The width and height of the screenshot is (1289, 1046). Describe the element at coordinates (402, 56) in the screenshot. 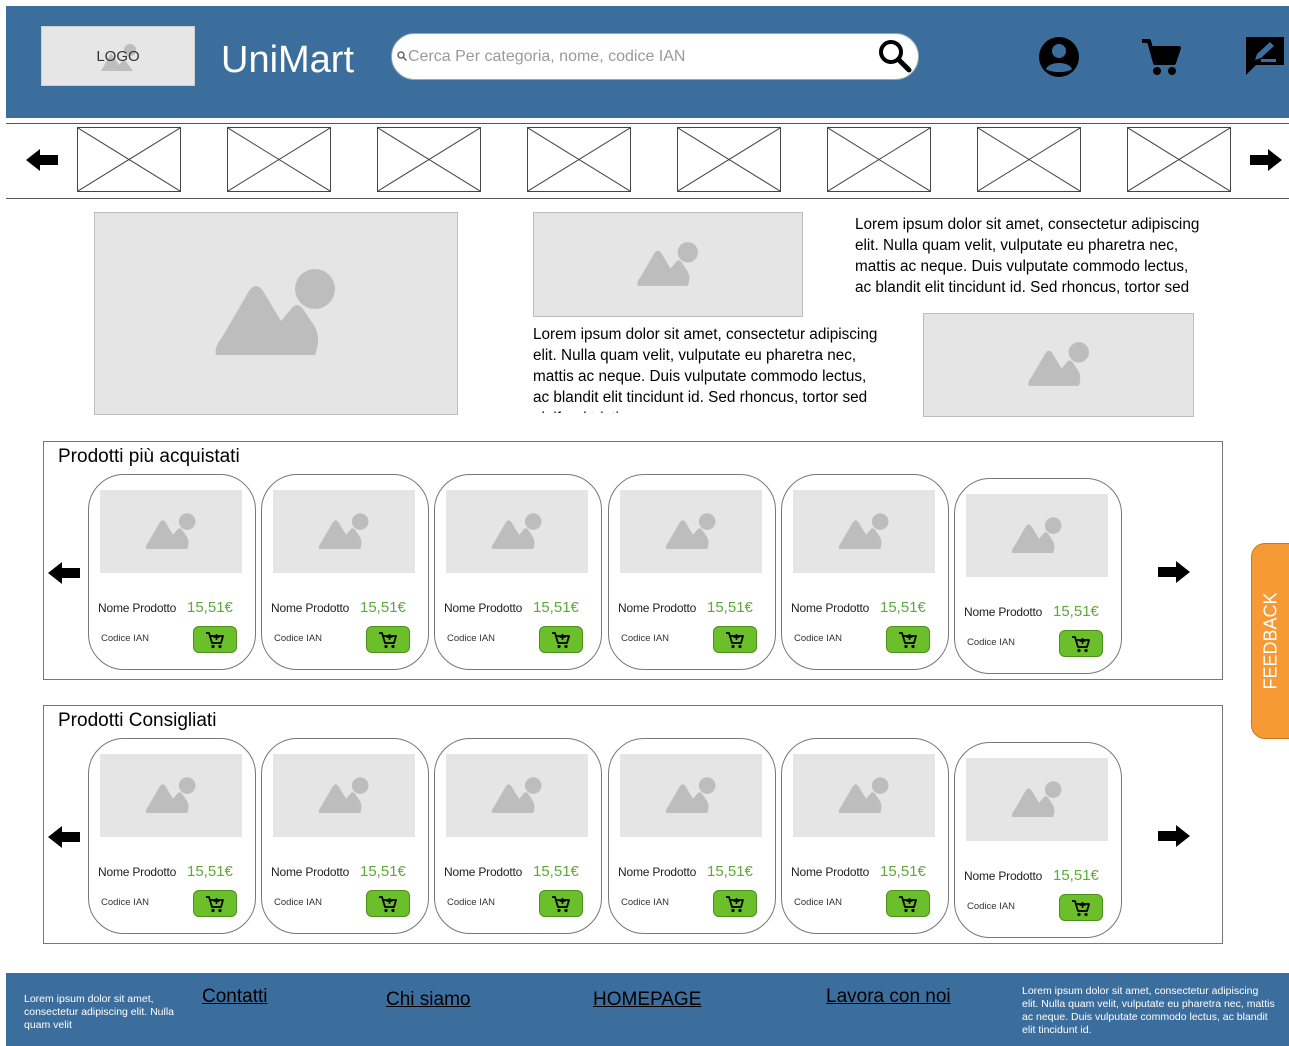

I see `search-mini-icon` at that location.